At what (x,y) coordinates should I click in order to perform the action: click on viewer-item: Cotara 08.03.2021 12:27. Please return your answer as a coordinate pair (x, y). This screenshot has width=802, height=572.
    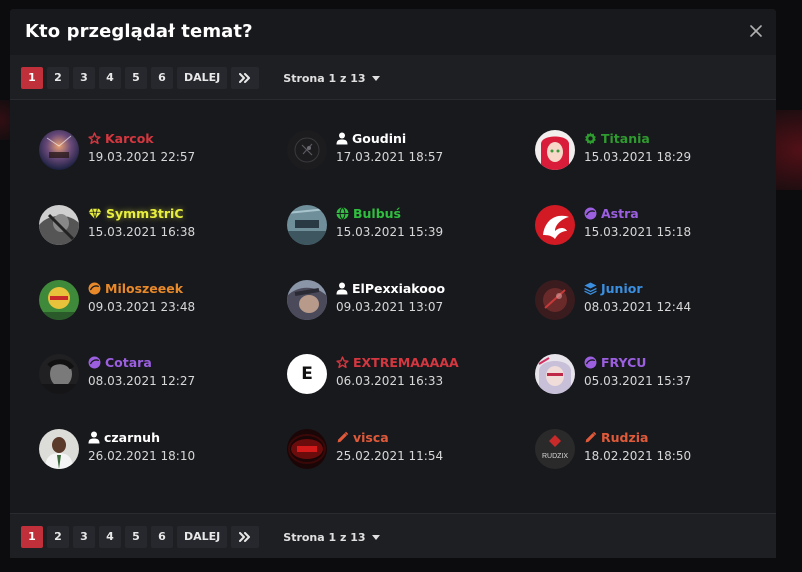
    Looking at the image, I should click on (159, 376).